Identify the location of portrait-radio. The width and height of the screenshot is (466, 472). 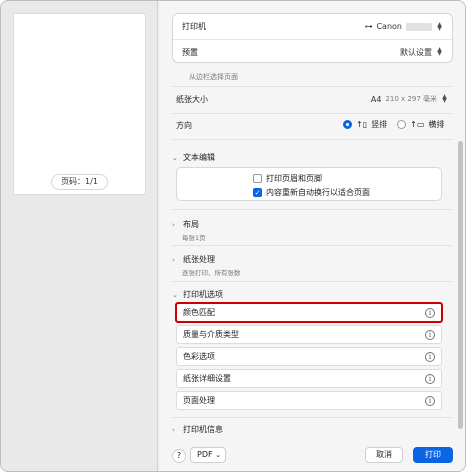
(347, 124).